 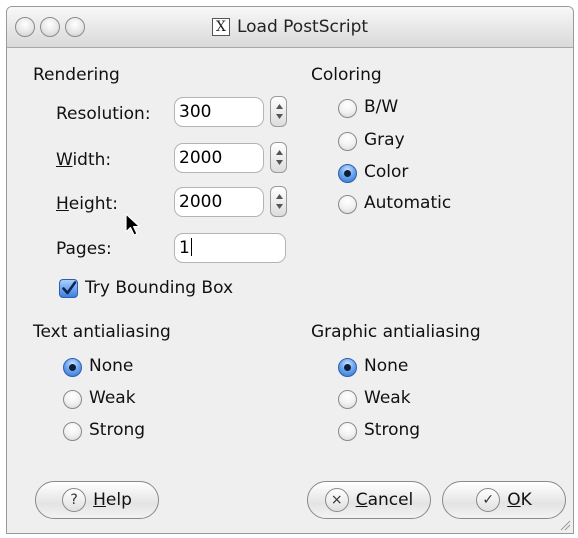 I want to click on resize-grip-icon, so click(x=565, y=525).